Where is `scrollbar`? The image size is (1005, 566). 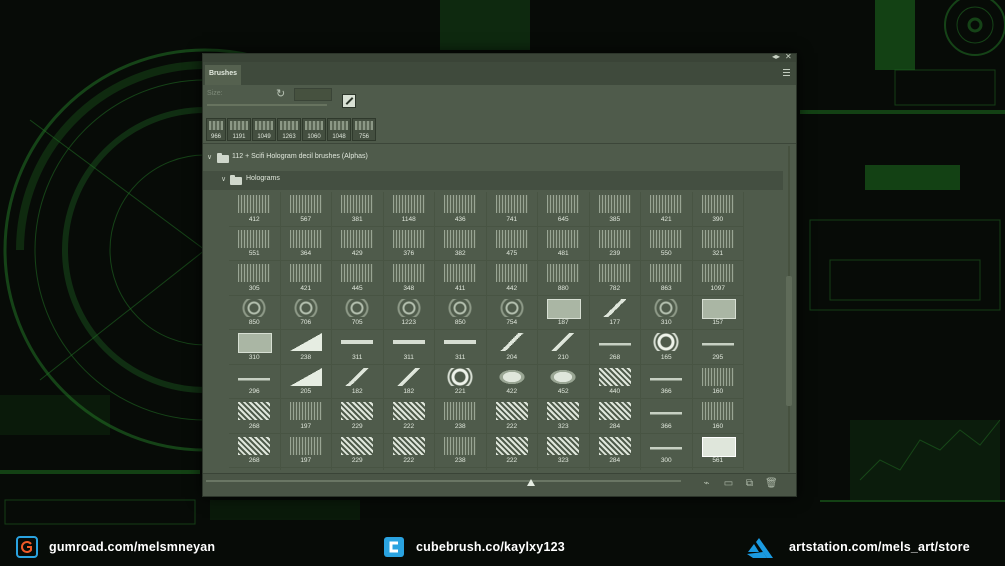
scrollbar is located at coordinates (789, 309).